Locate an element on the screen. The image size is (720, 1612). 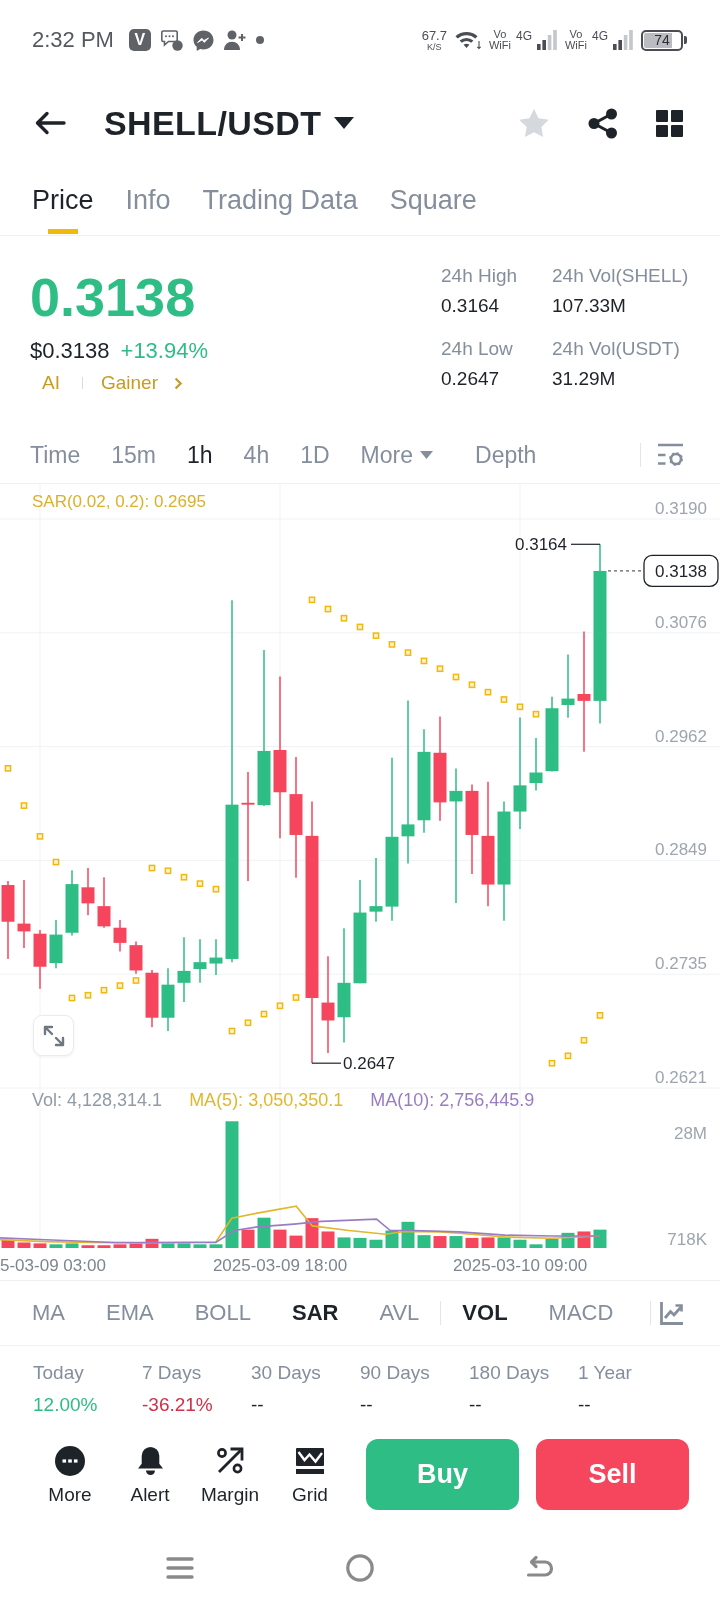
pair-selector: SHELL/USDT is located at coordinates (229, 123).